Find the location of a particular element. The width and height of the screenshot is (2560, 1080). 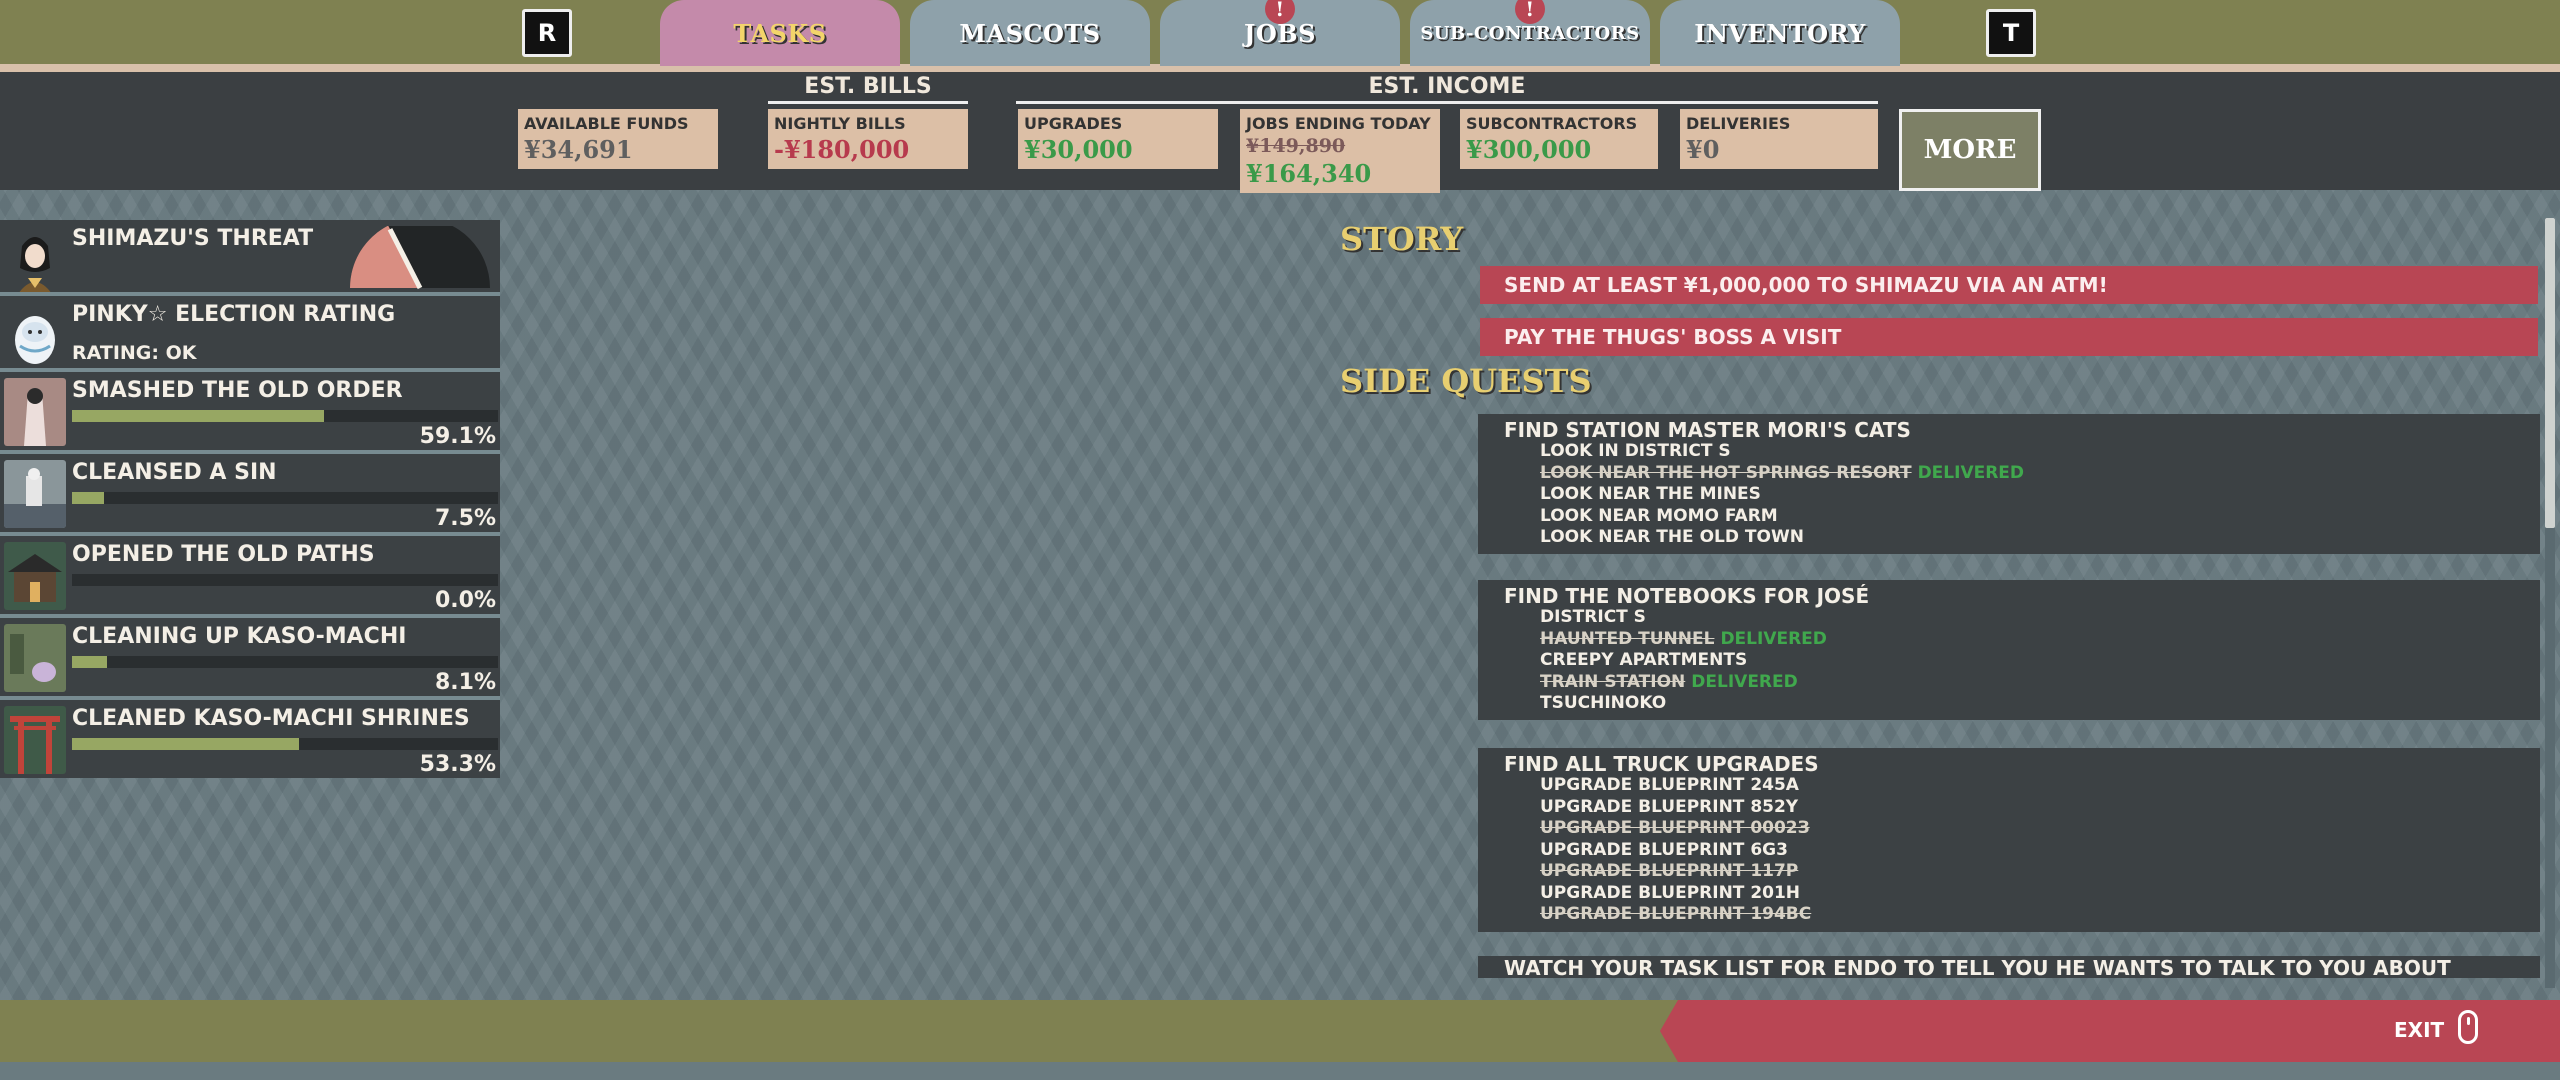

tab-label: INVENTORY is located at coordinates (1780, 33).